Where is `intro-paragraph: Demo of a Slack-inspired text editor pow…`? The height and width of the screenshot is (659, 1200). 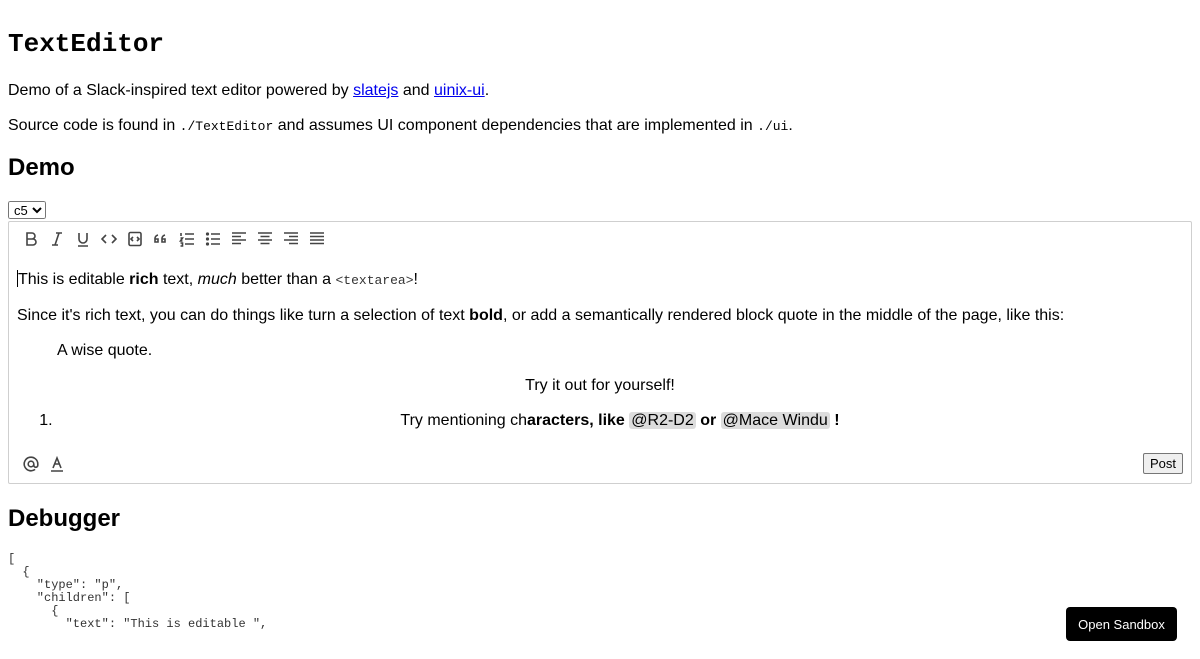 intro-paragraph: Demo of a Slack-inspired text editor pow… is located at coordinates (600, 90).